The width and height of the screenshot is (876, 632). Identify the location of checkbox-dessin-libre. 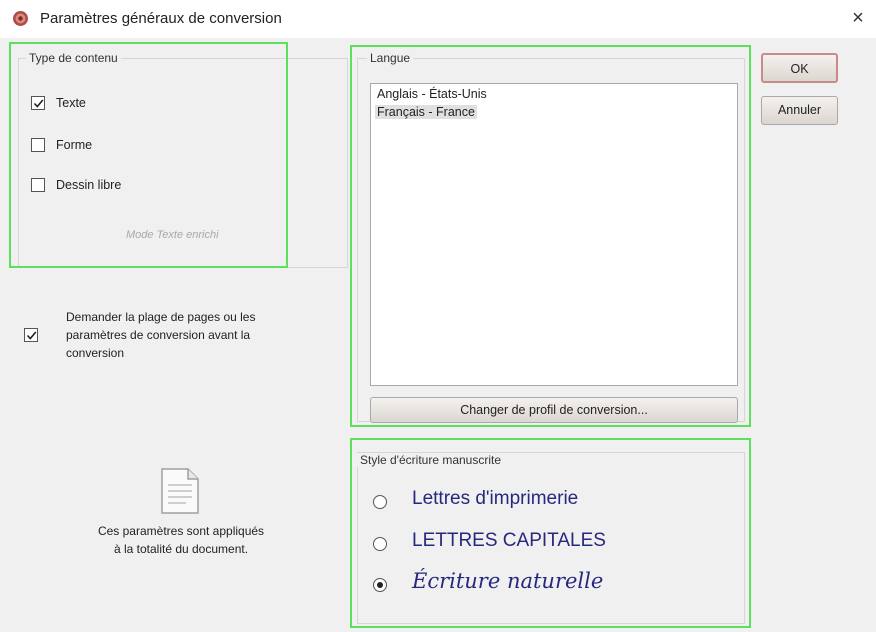
(38, 185).